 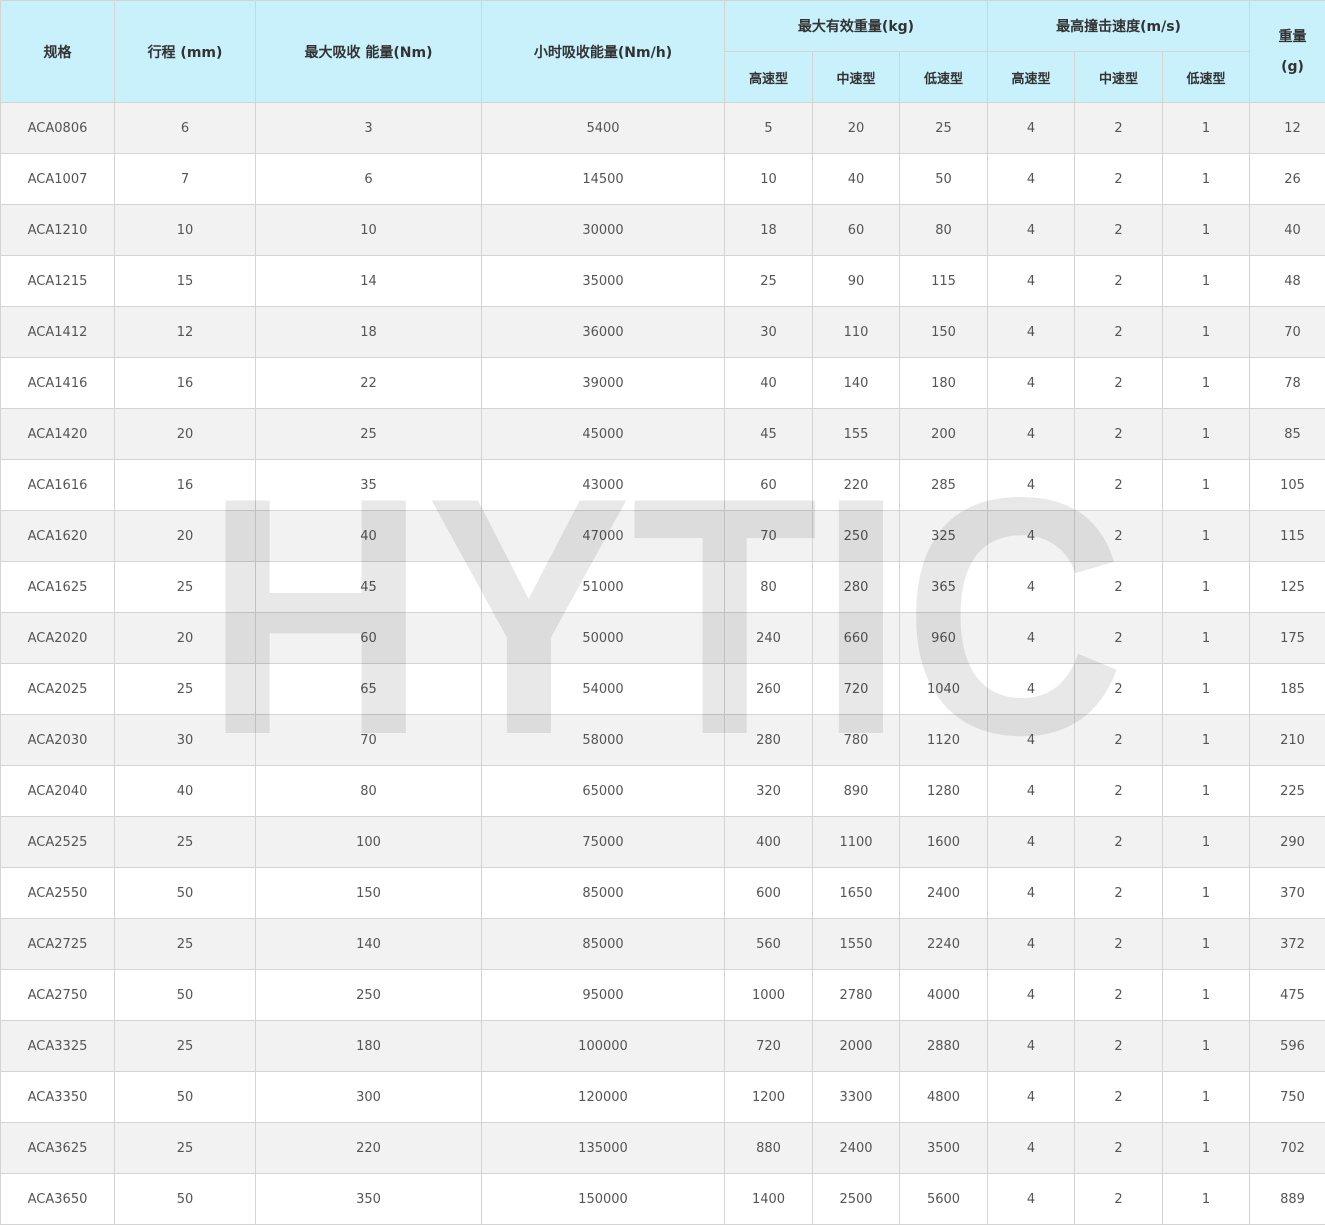 What do you see at coordinates (603, 51) in the screenshot?
I see `header-hourly-energy: 小时吸收能量(Nm/h)` at bounding box center [603, 51].